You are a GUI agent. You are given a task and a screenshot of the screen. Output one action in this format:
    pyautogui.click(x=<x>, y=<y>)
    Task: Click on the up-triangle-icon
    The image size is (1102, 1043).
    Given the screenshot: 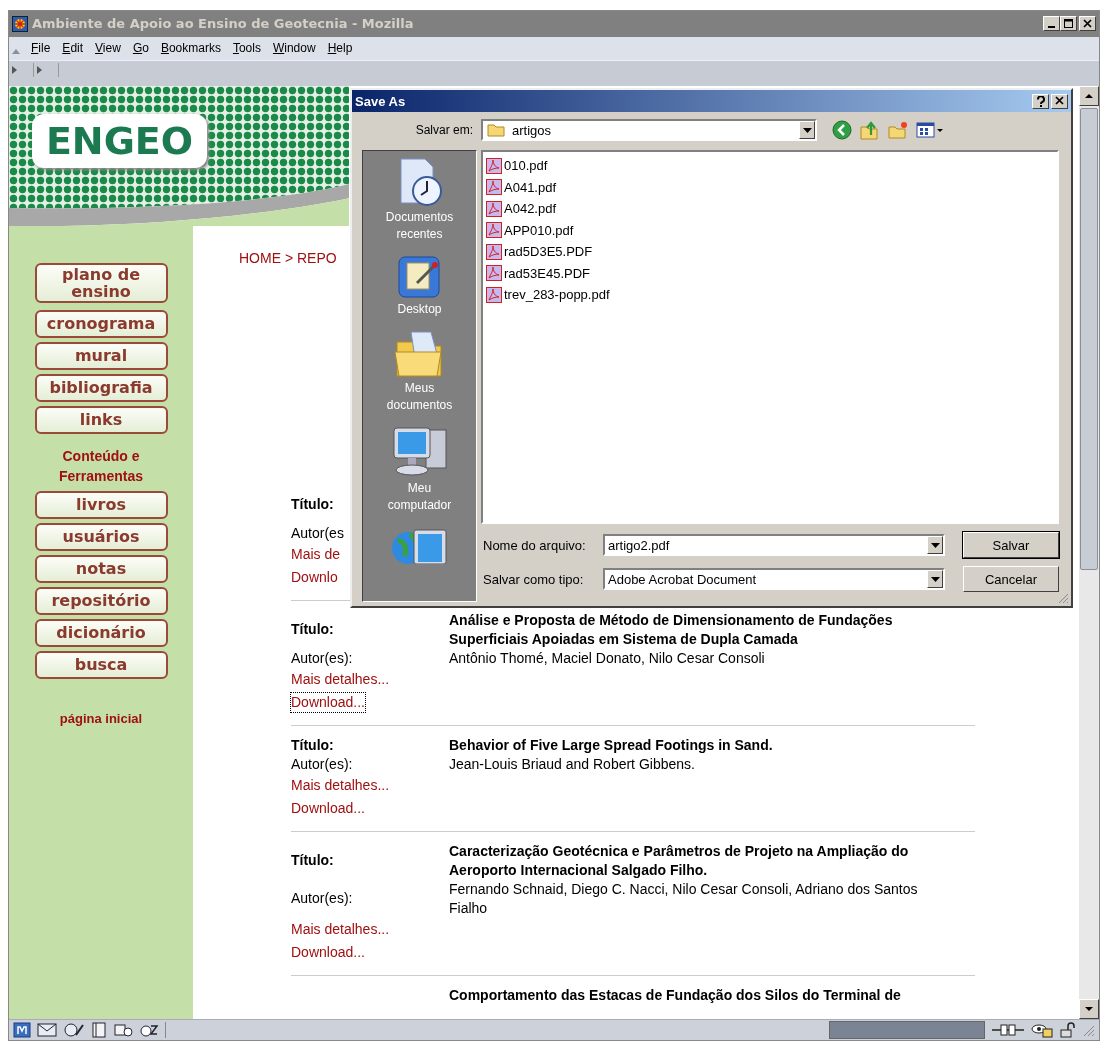 What is the action you would take?
    pyautogui.click(x=1089, y=95)
    